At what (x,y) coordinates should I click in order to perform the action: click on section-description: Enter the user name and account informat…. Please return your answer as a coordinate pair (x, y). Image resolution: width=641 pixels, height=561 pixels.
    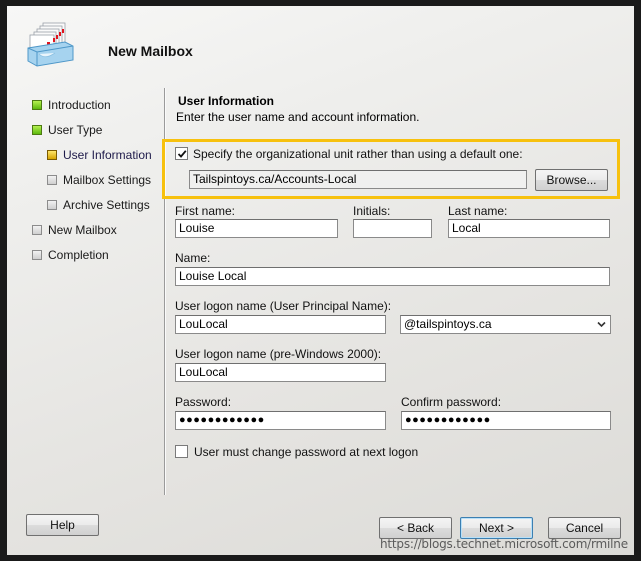
    Looking at the image, I should click on (298, 117).